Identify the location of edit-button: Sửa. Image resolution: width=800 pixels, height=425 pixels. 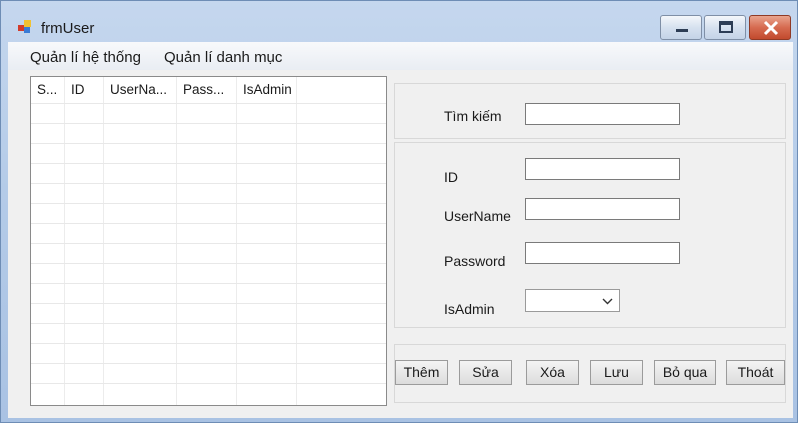
(485, 372).